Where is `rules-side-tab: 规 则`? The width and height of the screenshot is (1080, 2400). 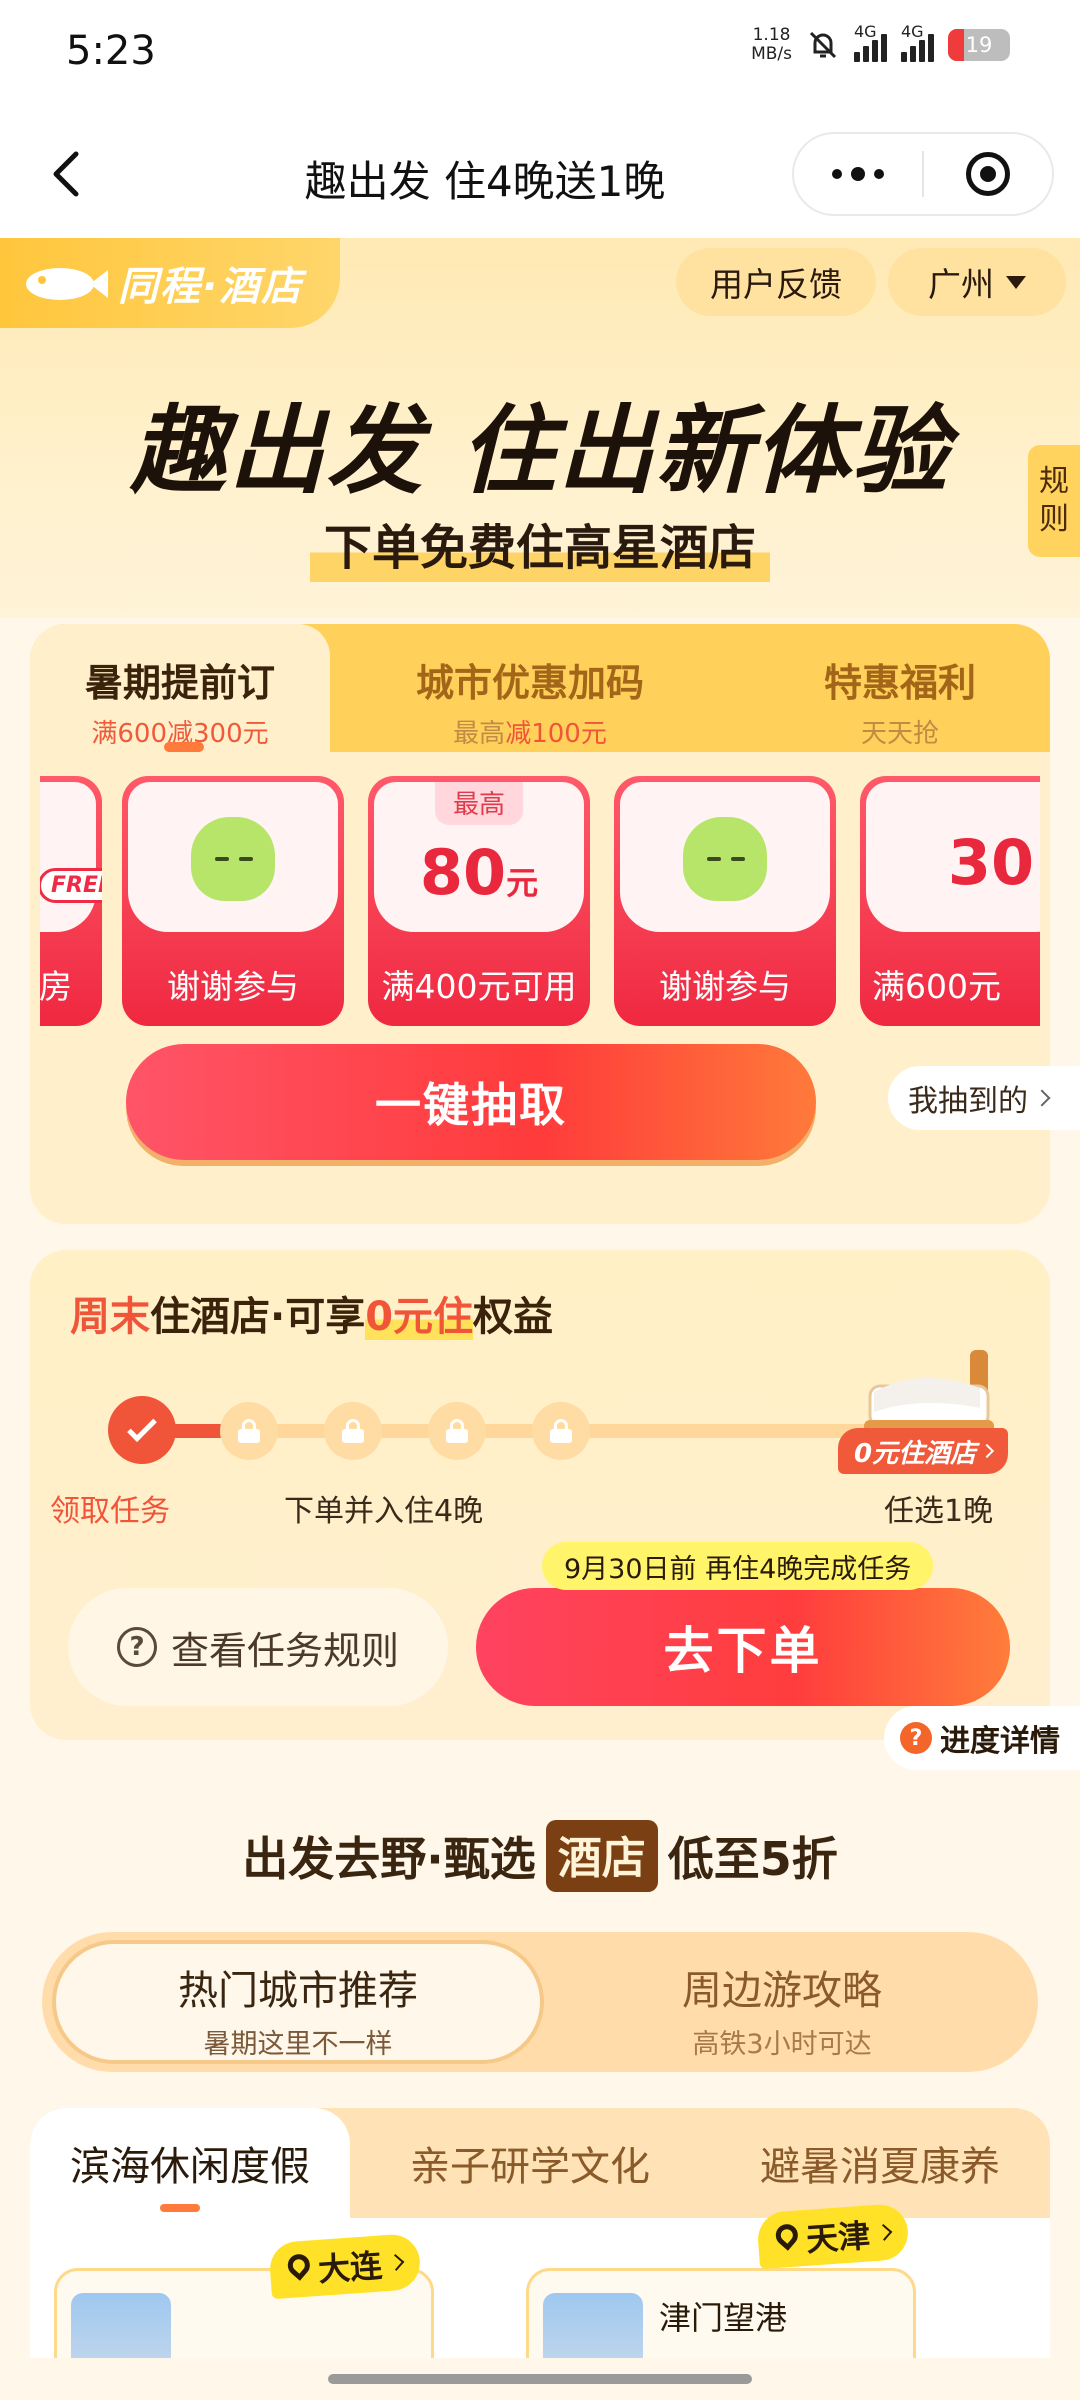 rules-side-tab: 规 则 is located at coordinates (1054, 501).